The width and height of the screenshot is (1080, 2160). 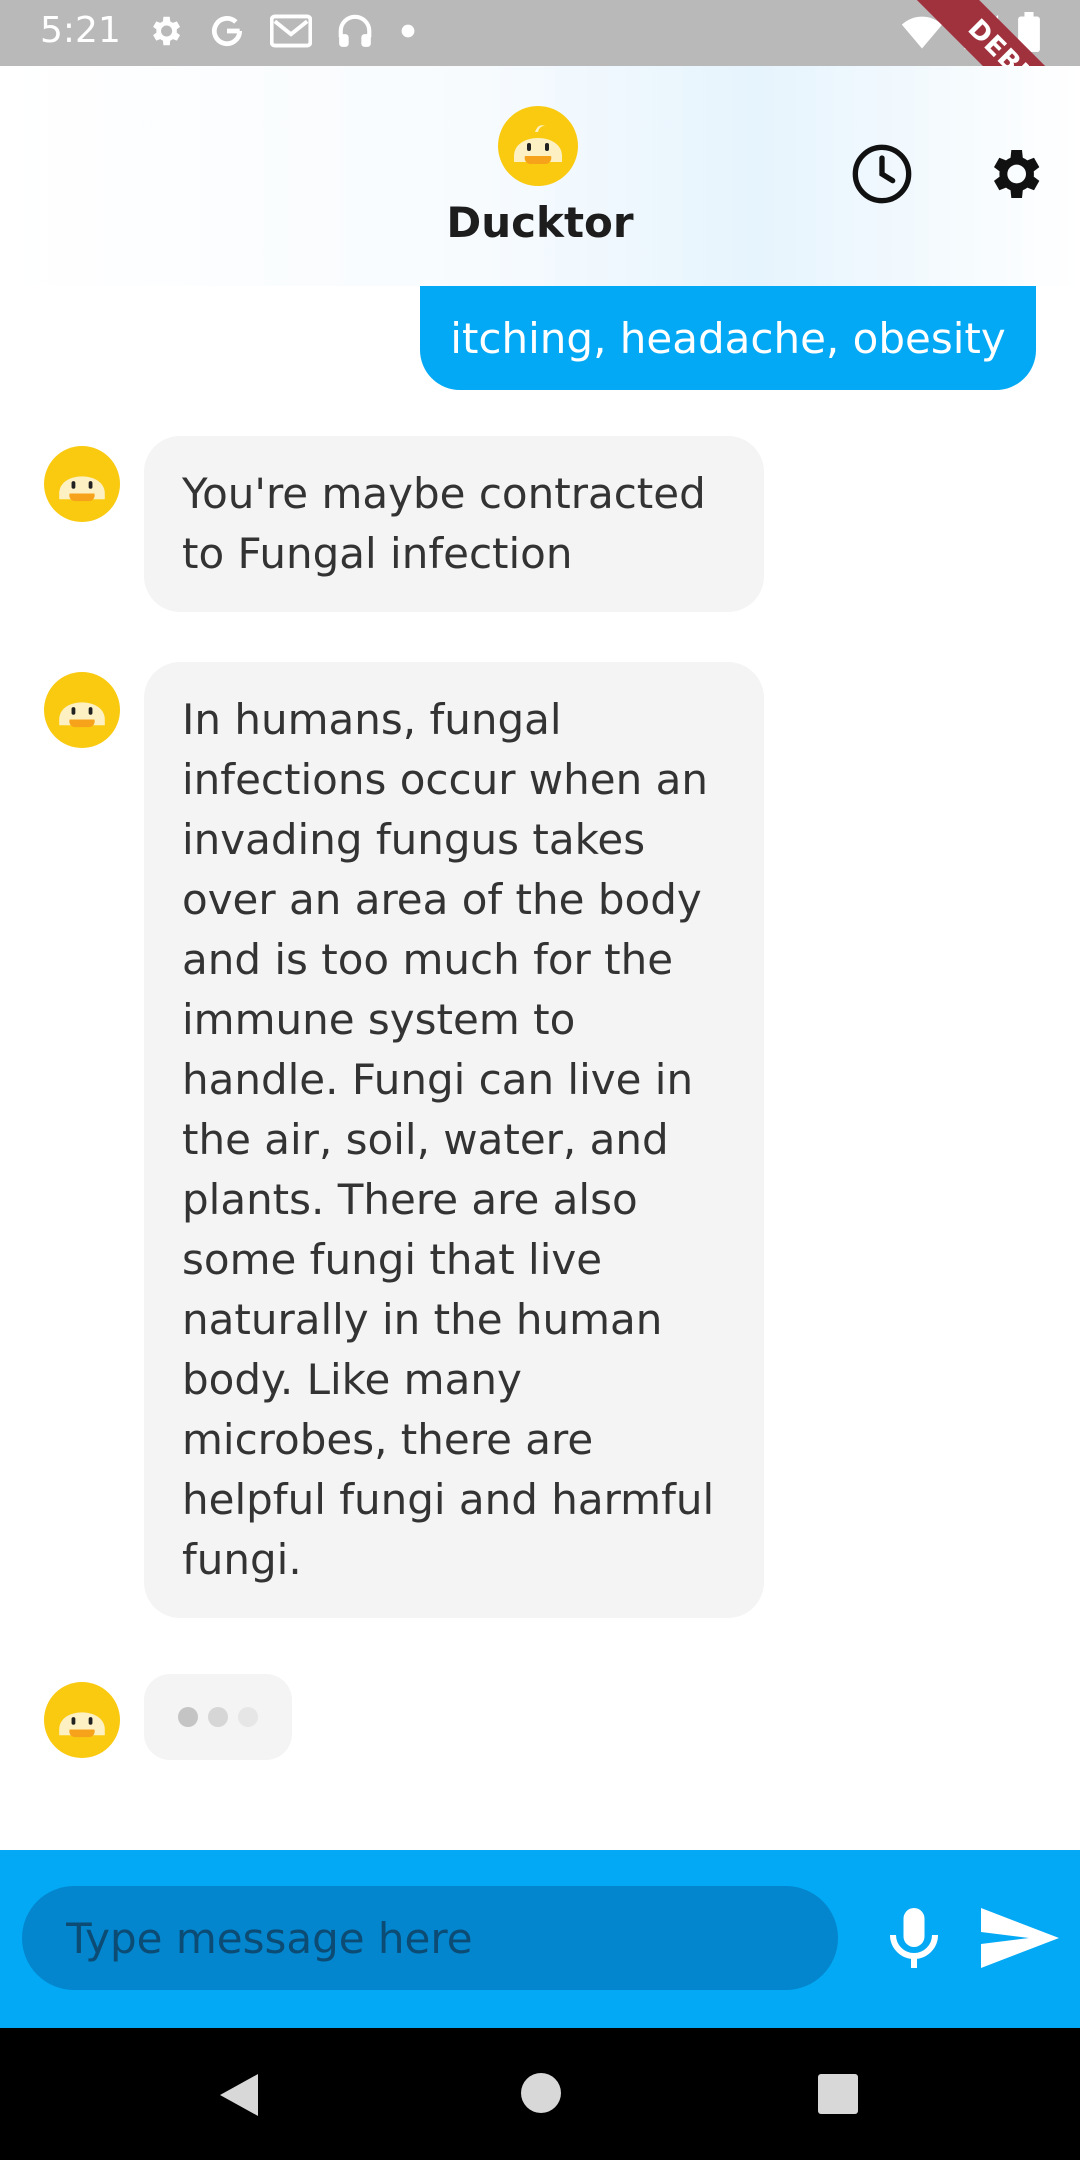 What do you see at coordinates (538, 146) in the screenshot?
I see `duck-logo-icon` at bounding box center [538, 146].